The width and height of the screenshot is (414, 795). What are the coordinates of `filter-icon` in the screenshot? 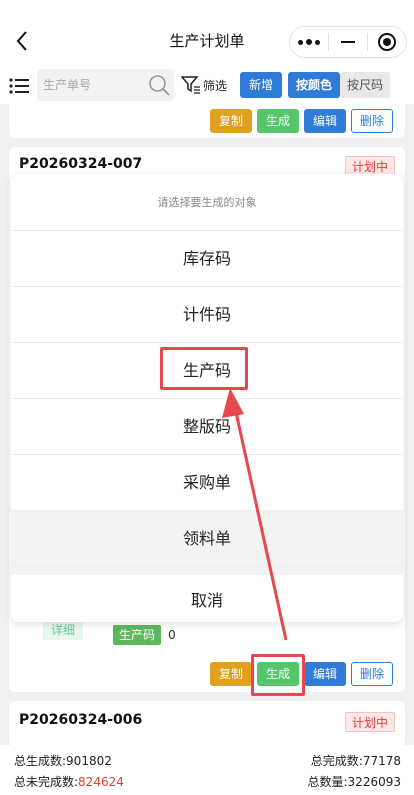 It's located at (190, 85).